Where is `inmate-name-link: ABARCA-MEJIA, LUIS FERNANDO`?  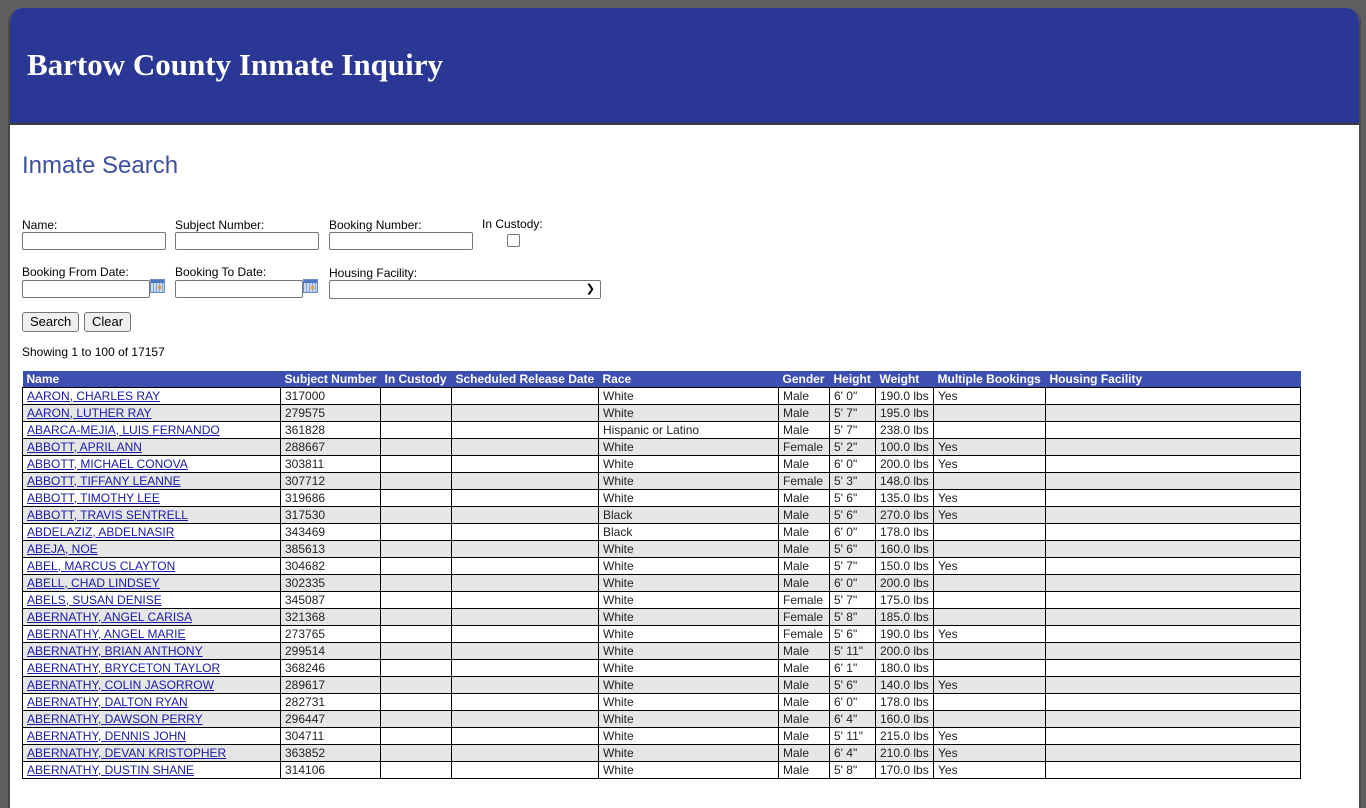 inmate-name-link: ABARCA-MEJIA, LUIS FERNANDO is located at coordinates (123, 430).